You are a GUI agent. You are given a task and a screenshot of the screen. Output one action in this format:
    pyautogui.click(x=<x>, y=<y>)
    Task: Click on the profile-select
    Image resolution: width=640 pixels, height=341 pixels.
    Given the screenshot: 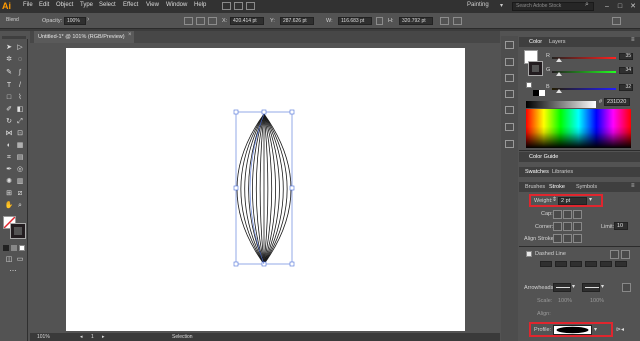 What is the action you would take?
    pyautogui.click(x=572, y=330)
    